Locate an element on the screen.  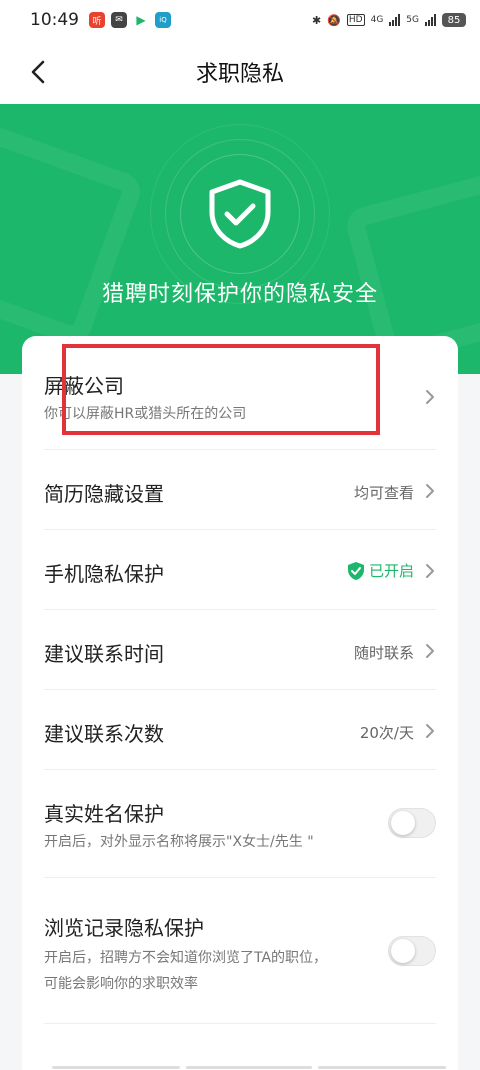
decorative-shape is located at coordinates (73, 234).